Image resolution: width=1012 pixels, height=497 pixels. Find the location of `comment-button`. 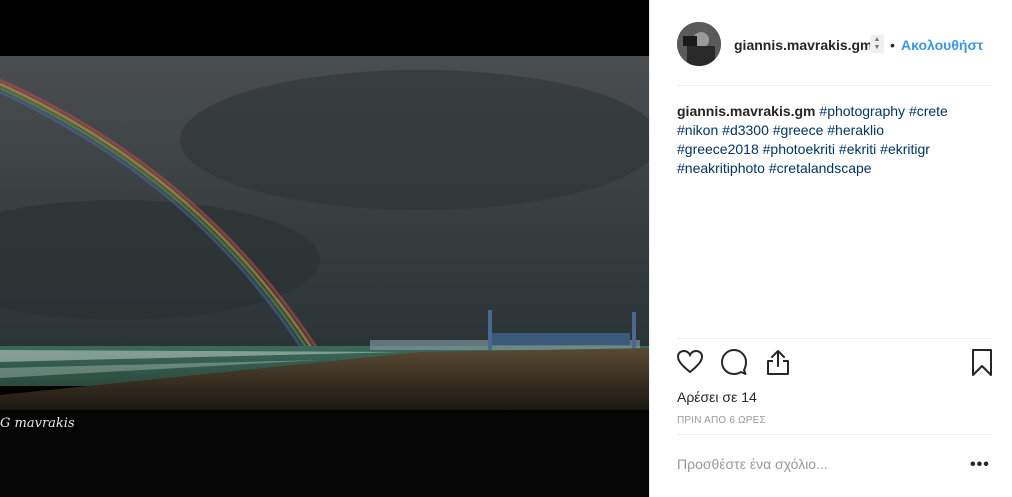

comment-button is located at coordinates (735, 363).